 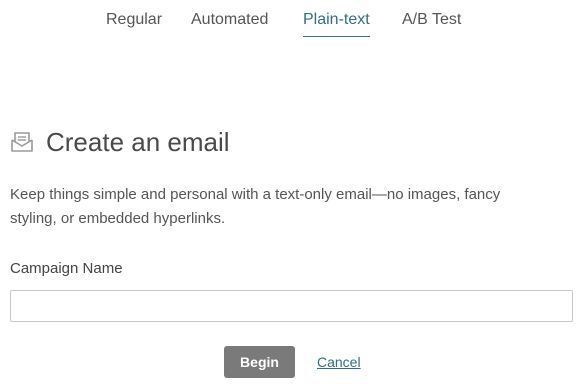 I want to click on page-title: Create an email, so click(x=138, y=142).